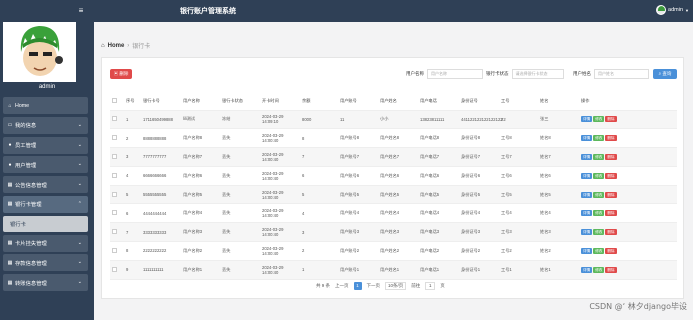 Image resolution: width=693 pixels, height=320 pixels. What do you see at coordinates (45, 263) in the screenshot?
I see `sidebar-item-deposit: ▦ 存款信息管理 ⌄` at bounding box center [45, 263].